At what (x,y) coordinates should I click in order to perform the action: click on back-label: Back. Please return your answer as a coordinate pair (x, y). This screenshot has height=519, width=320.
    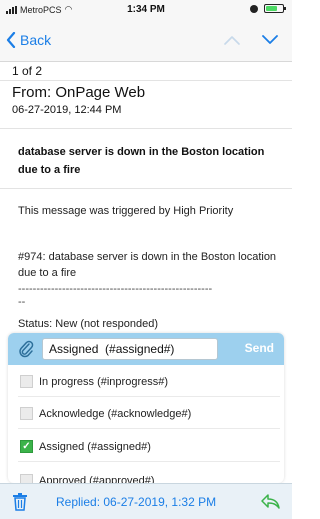
    Looking at the image, I should click on (36, 40).